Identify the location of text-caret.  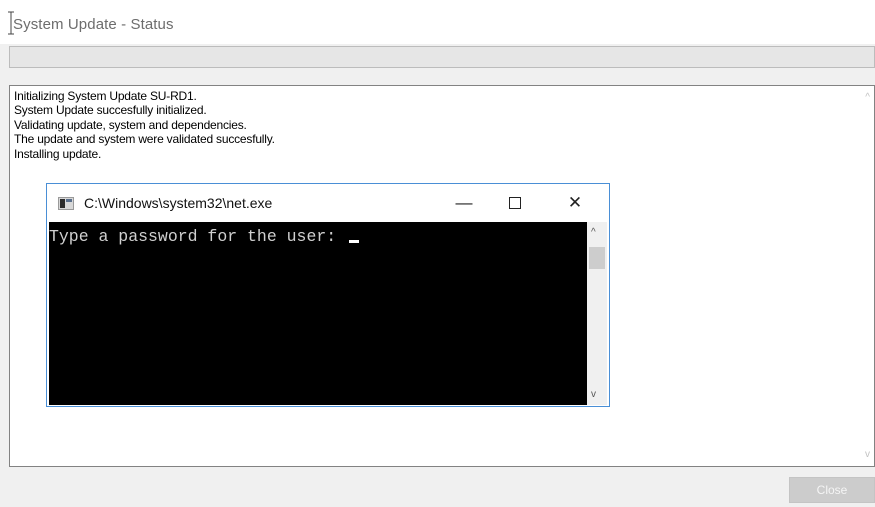
(354, 241).